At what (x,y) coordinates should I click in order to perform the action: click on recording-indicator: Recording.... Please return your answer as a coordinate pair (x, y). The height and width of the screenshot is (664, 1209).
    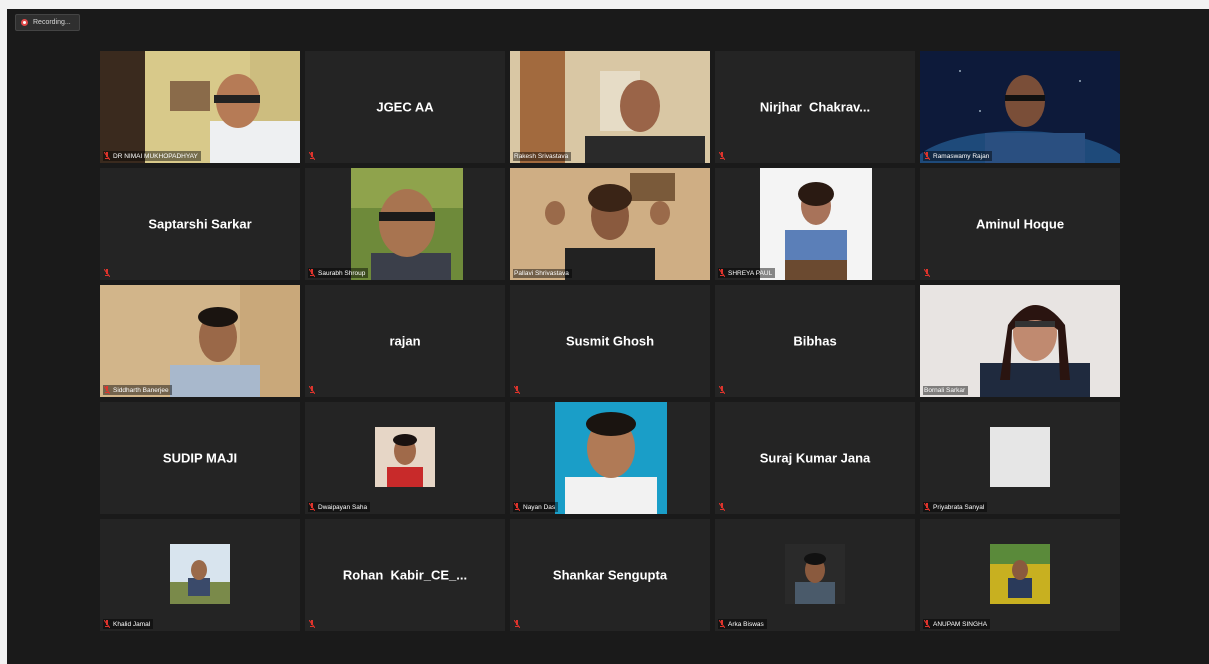
    Looking at the image, I should click on (47, 22).